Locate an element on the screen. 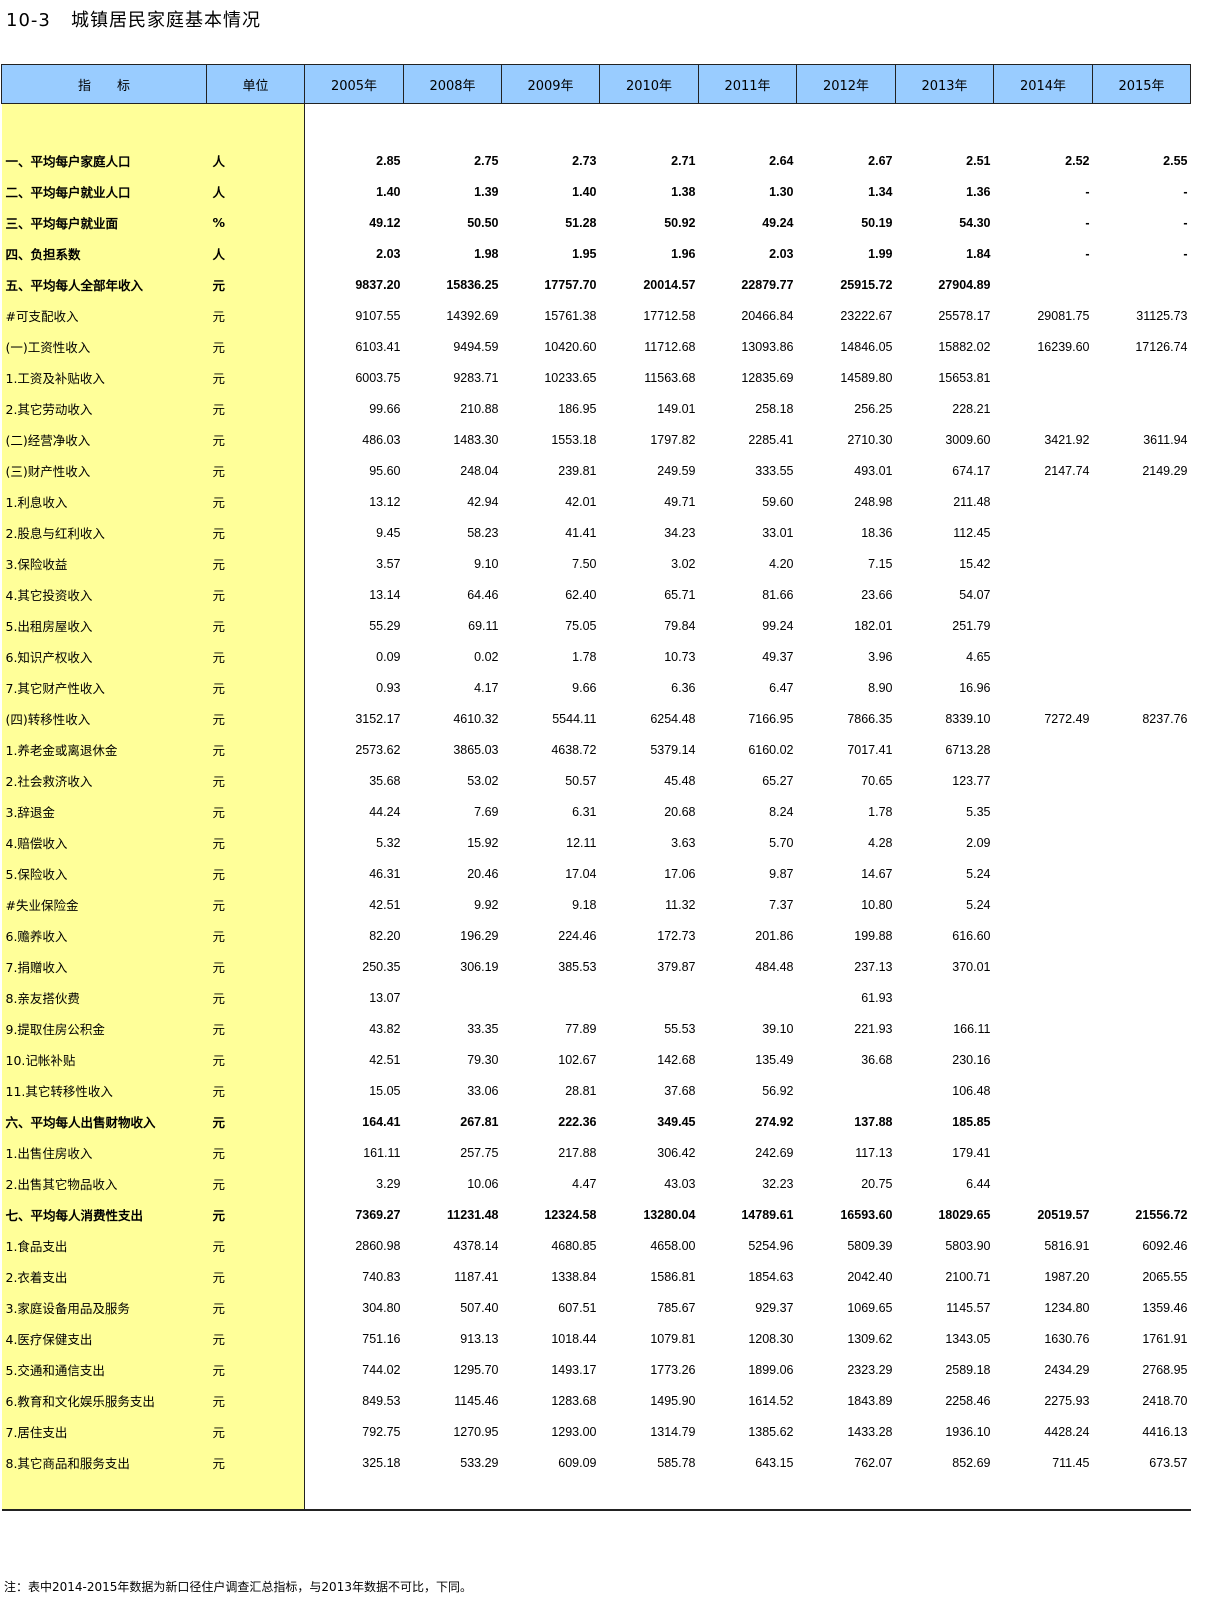 Image resolution: width=1221 pixels, height=1609 pixels. cell-value: 49.71 is located at coordinates (680, 501).